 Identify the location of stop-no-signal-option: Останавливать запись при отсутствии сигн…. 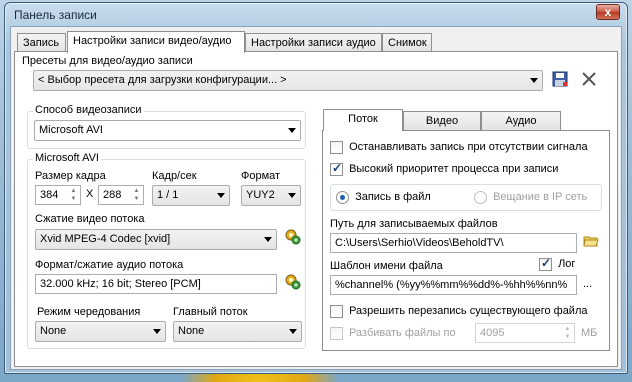
(459, 147).